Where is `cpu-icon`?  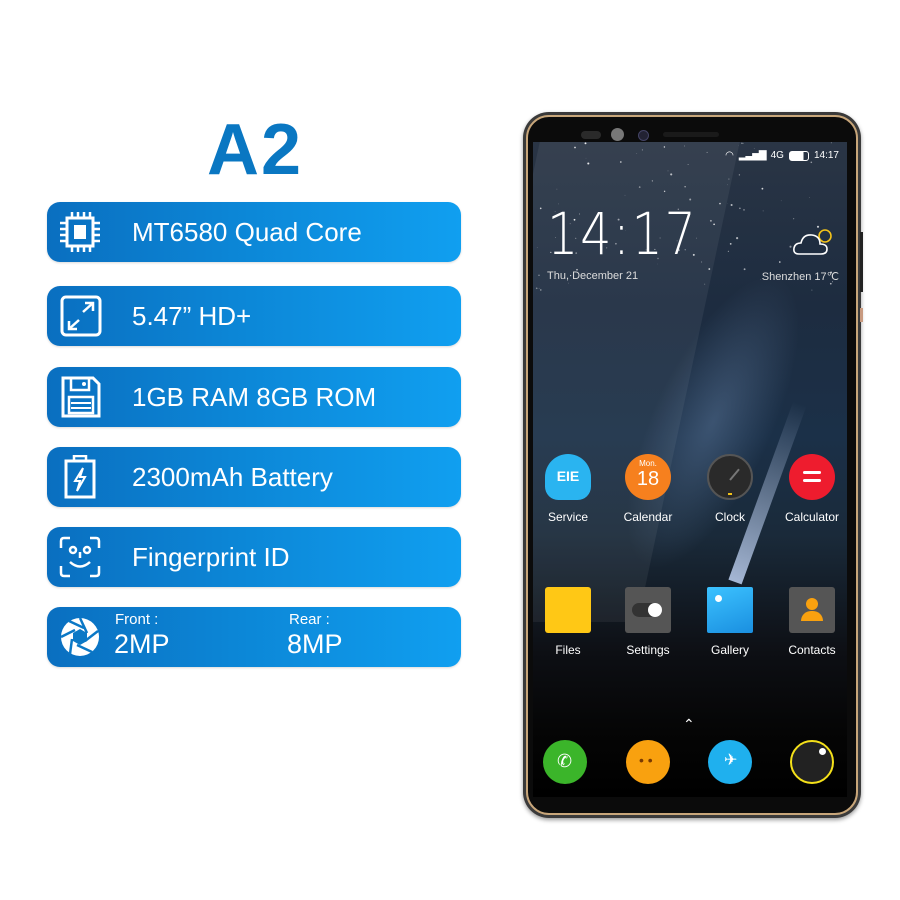
cpu-icon is located at coordinates (80, 232).